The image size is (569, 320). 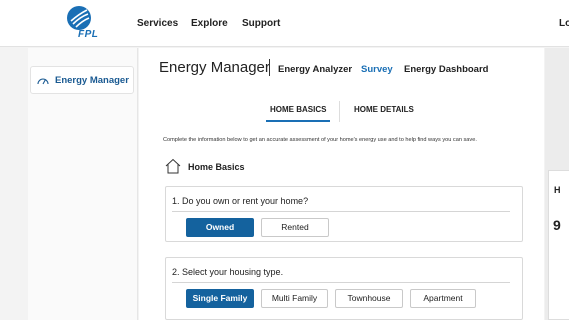 I want to click on nav-link-explore: Explore, so click(x=209, y=23).